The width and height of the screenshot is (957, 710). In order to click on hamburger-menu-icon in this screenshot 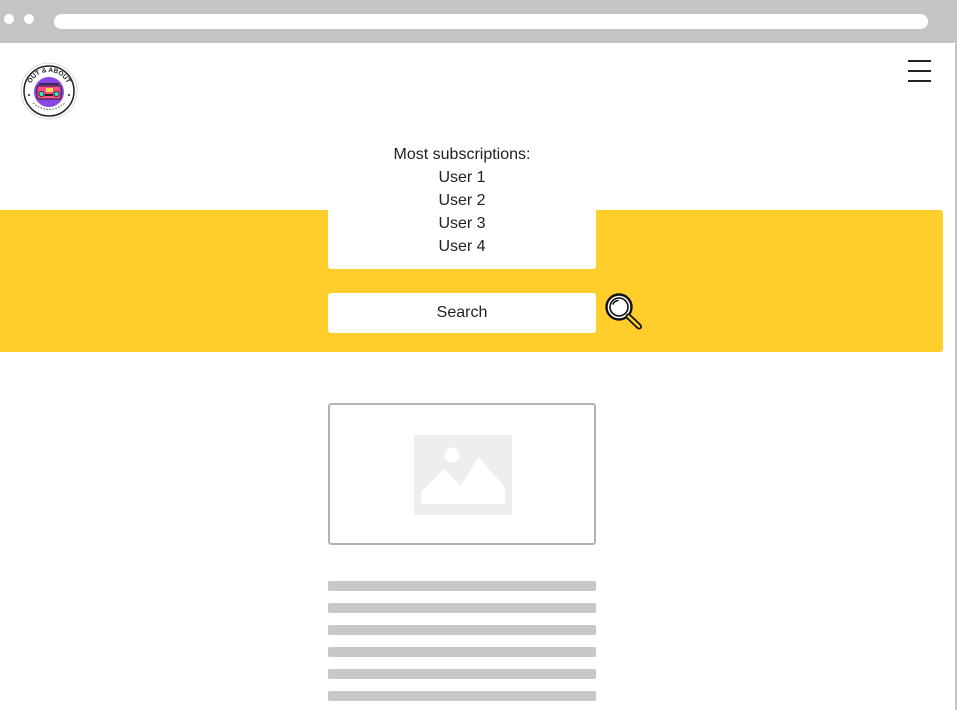, I will do `click(919, 71)`.